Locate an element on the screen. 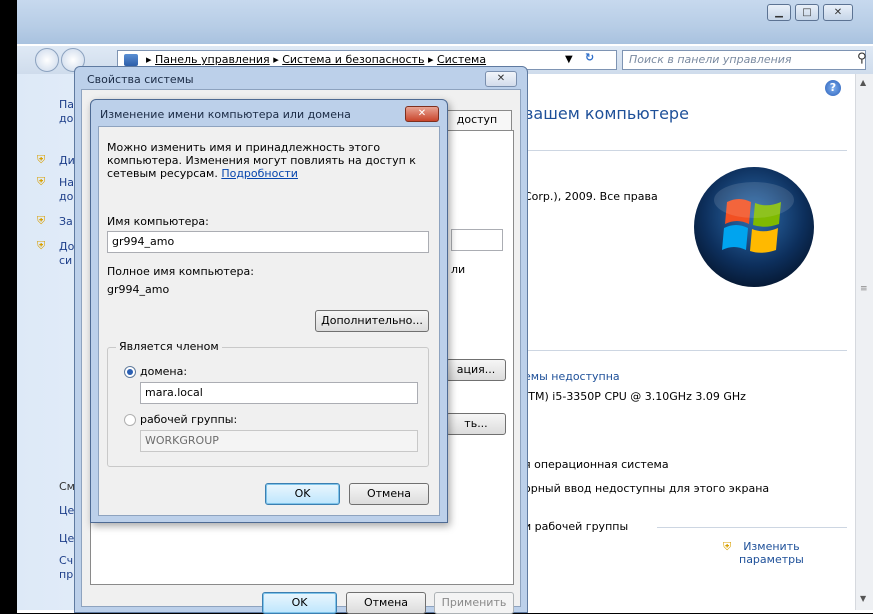 The width and height of the screenshot is (873, 614). tab-remote: доступ is located at coordinates (477, 120).